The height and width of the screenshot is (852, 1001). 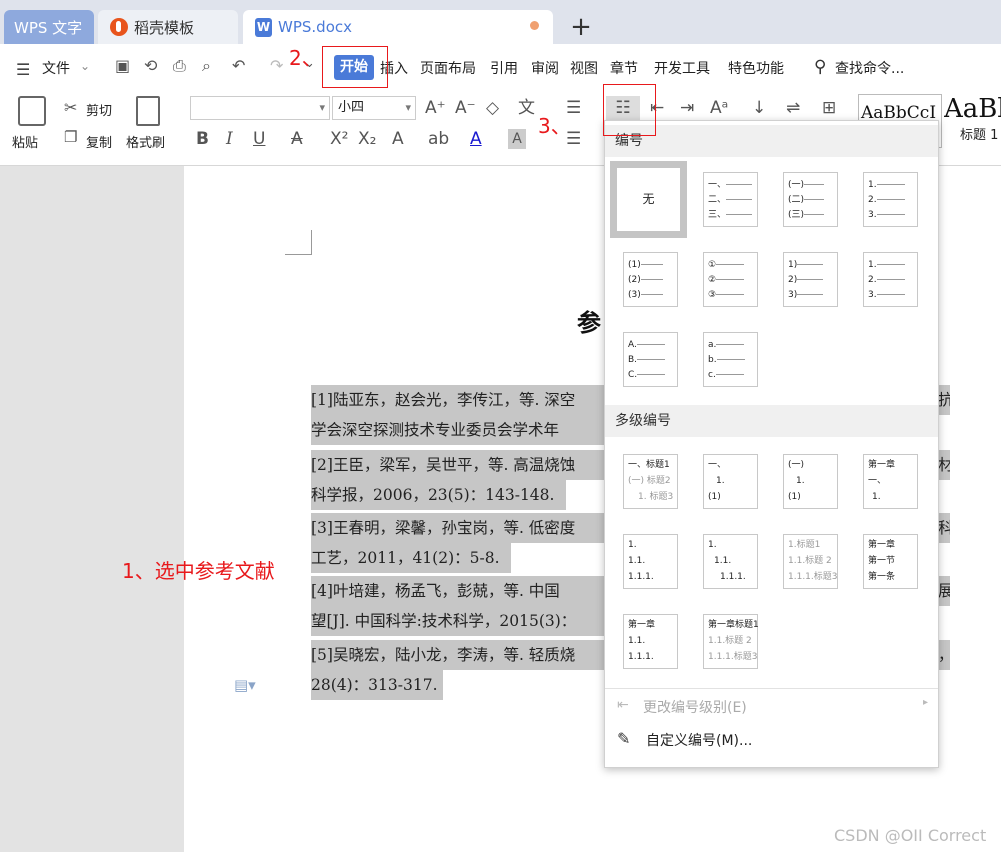 What do you see at coordinates (545, 69) in the screenshot?
I see `menu-review: 审阅` at bounding box center [545, 69].